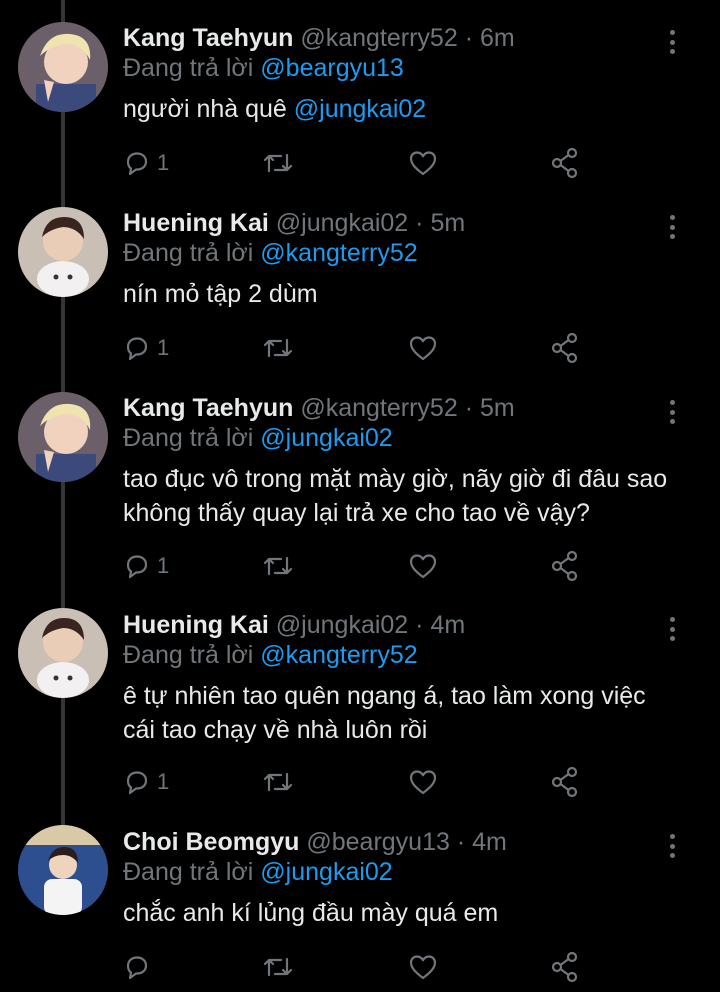 The width and height of the screenshot is (720, 992). What do you see at coordinates (220, 294) in the screenshot?
I see `tweet-text-content: nín mỏ tập 2 dùm` at bounding box center [220, 294].